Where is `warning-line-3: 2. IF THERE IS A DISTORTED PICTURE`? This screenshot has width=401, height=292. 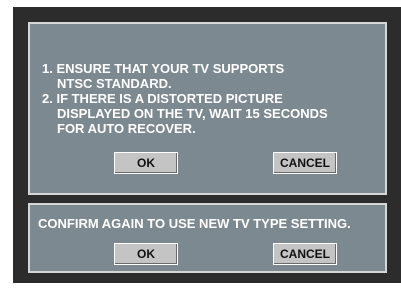 warning-line-3: 2. IF THERE IS A DISTORTED PICTURE is located at coordinates (162, 98).